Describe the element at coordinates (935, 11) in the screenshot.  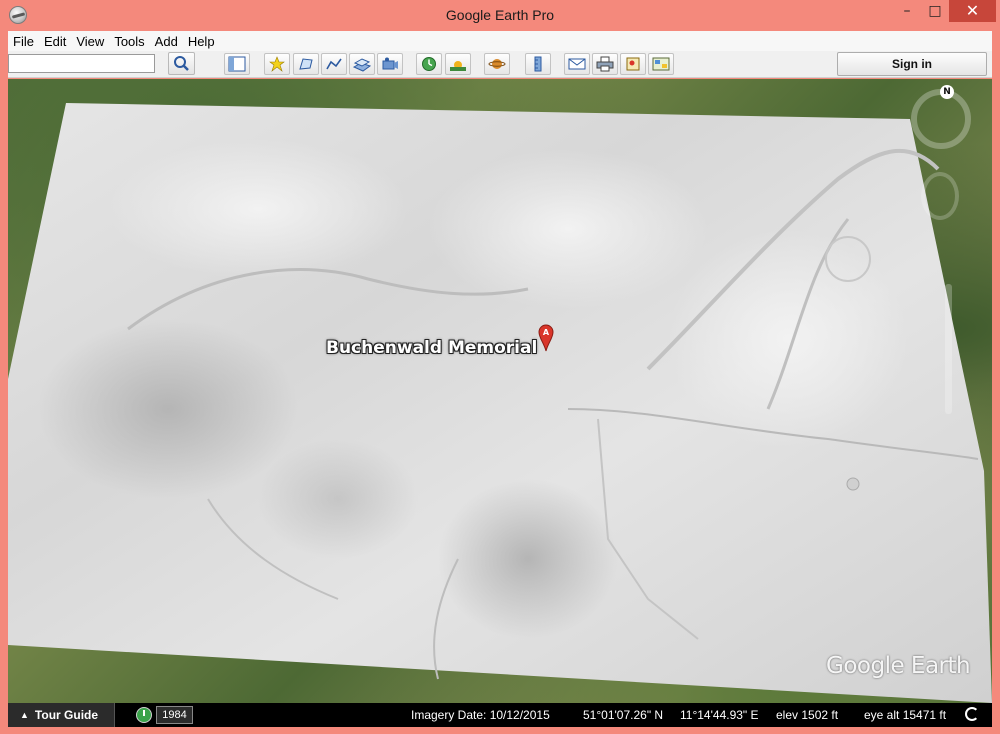
I see `maximize-button: □` at that location.